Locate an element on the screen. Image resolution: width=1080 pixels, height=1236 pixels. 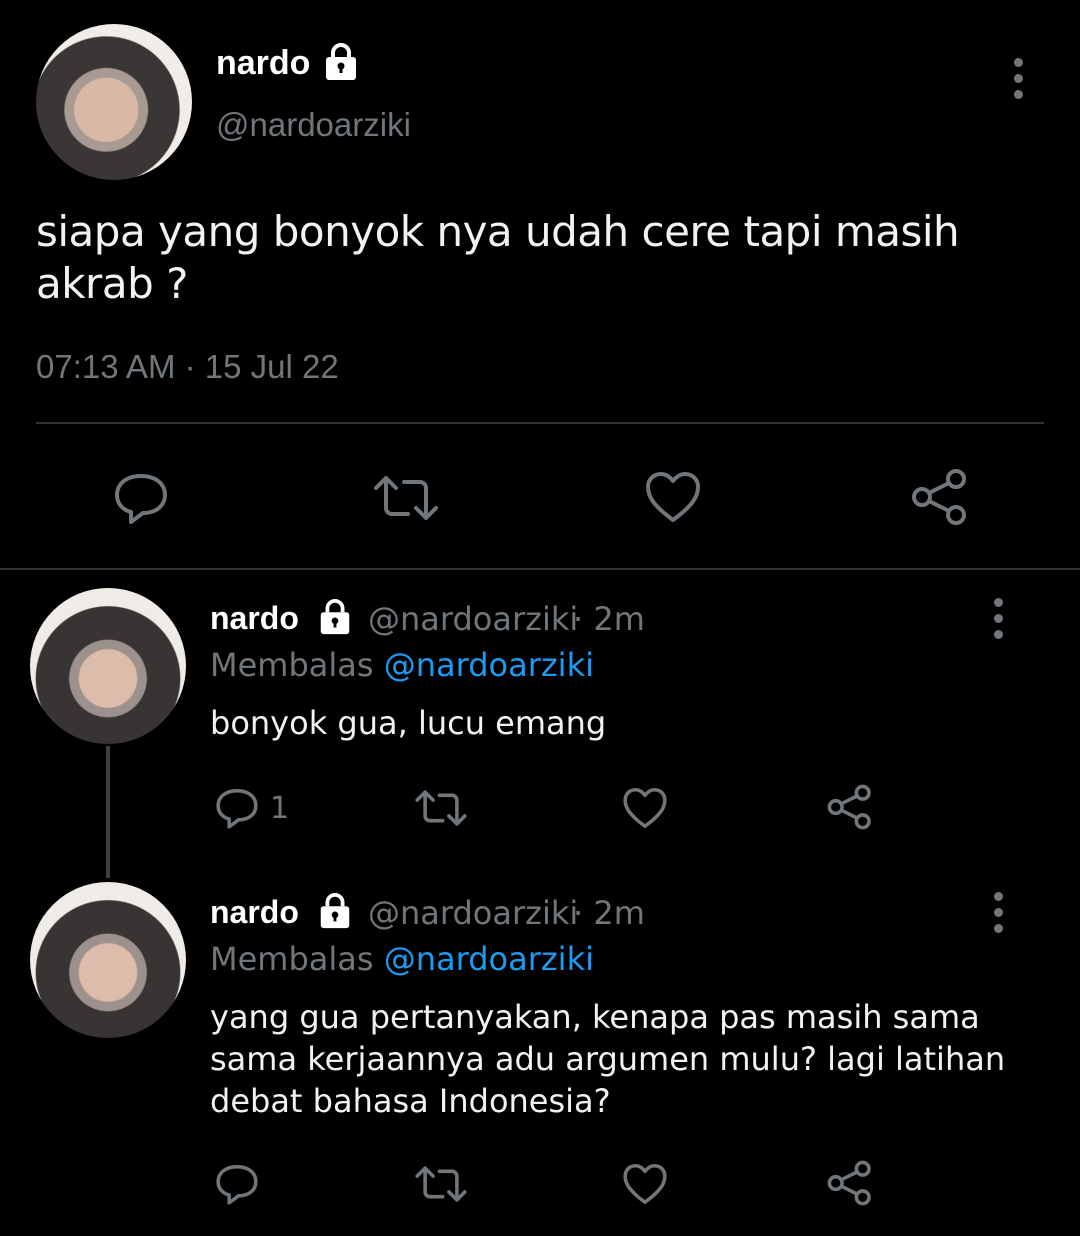
tweet-timestamp: 07:13 AM · 15 Jul 22 is located at coordinates (187, 367).